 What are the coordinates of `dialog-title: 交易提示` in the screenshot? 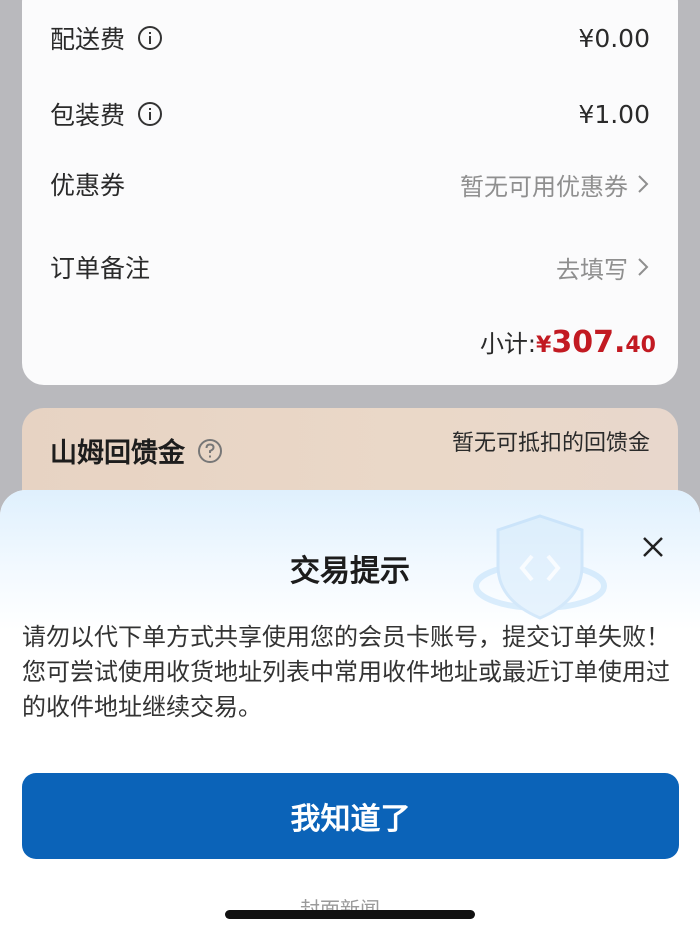 It's located at (350, 571).